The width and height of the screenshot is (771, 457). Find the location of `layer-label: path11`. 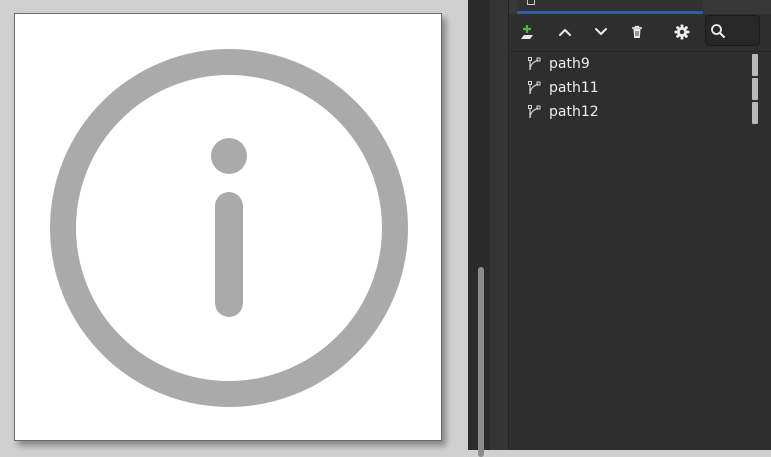

layer-label: path11 is located at coordinates (574, 88).